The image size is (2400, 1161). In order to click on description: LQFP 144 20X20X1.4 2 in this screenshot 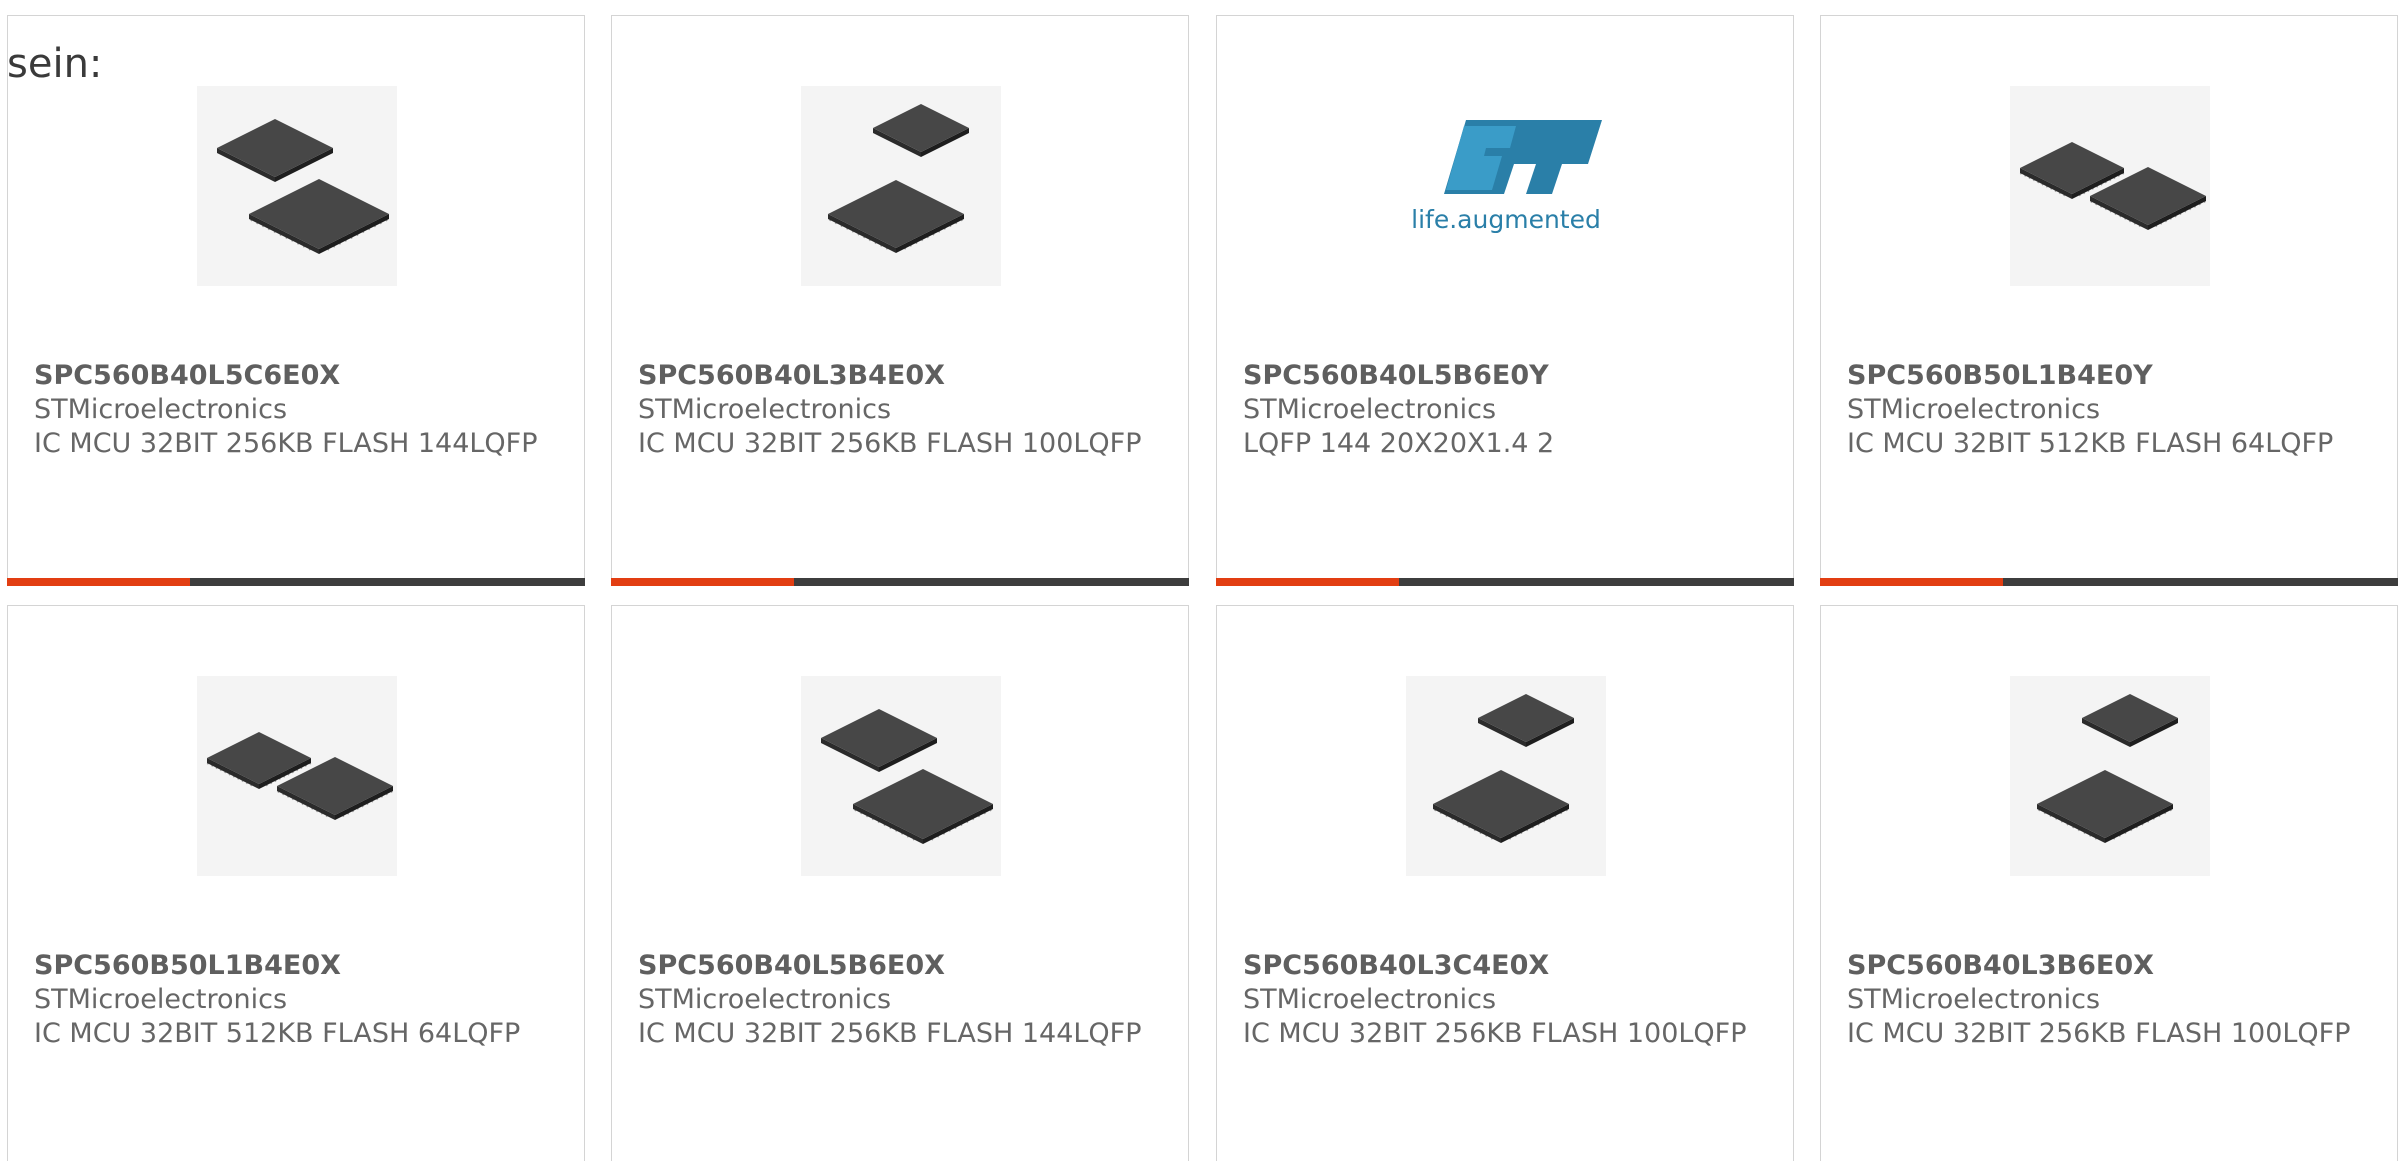, I will do `click(1399, 443)`.